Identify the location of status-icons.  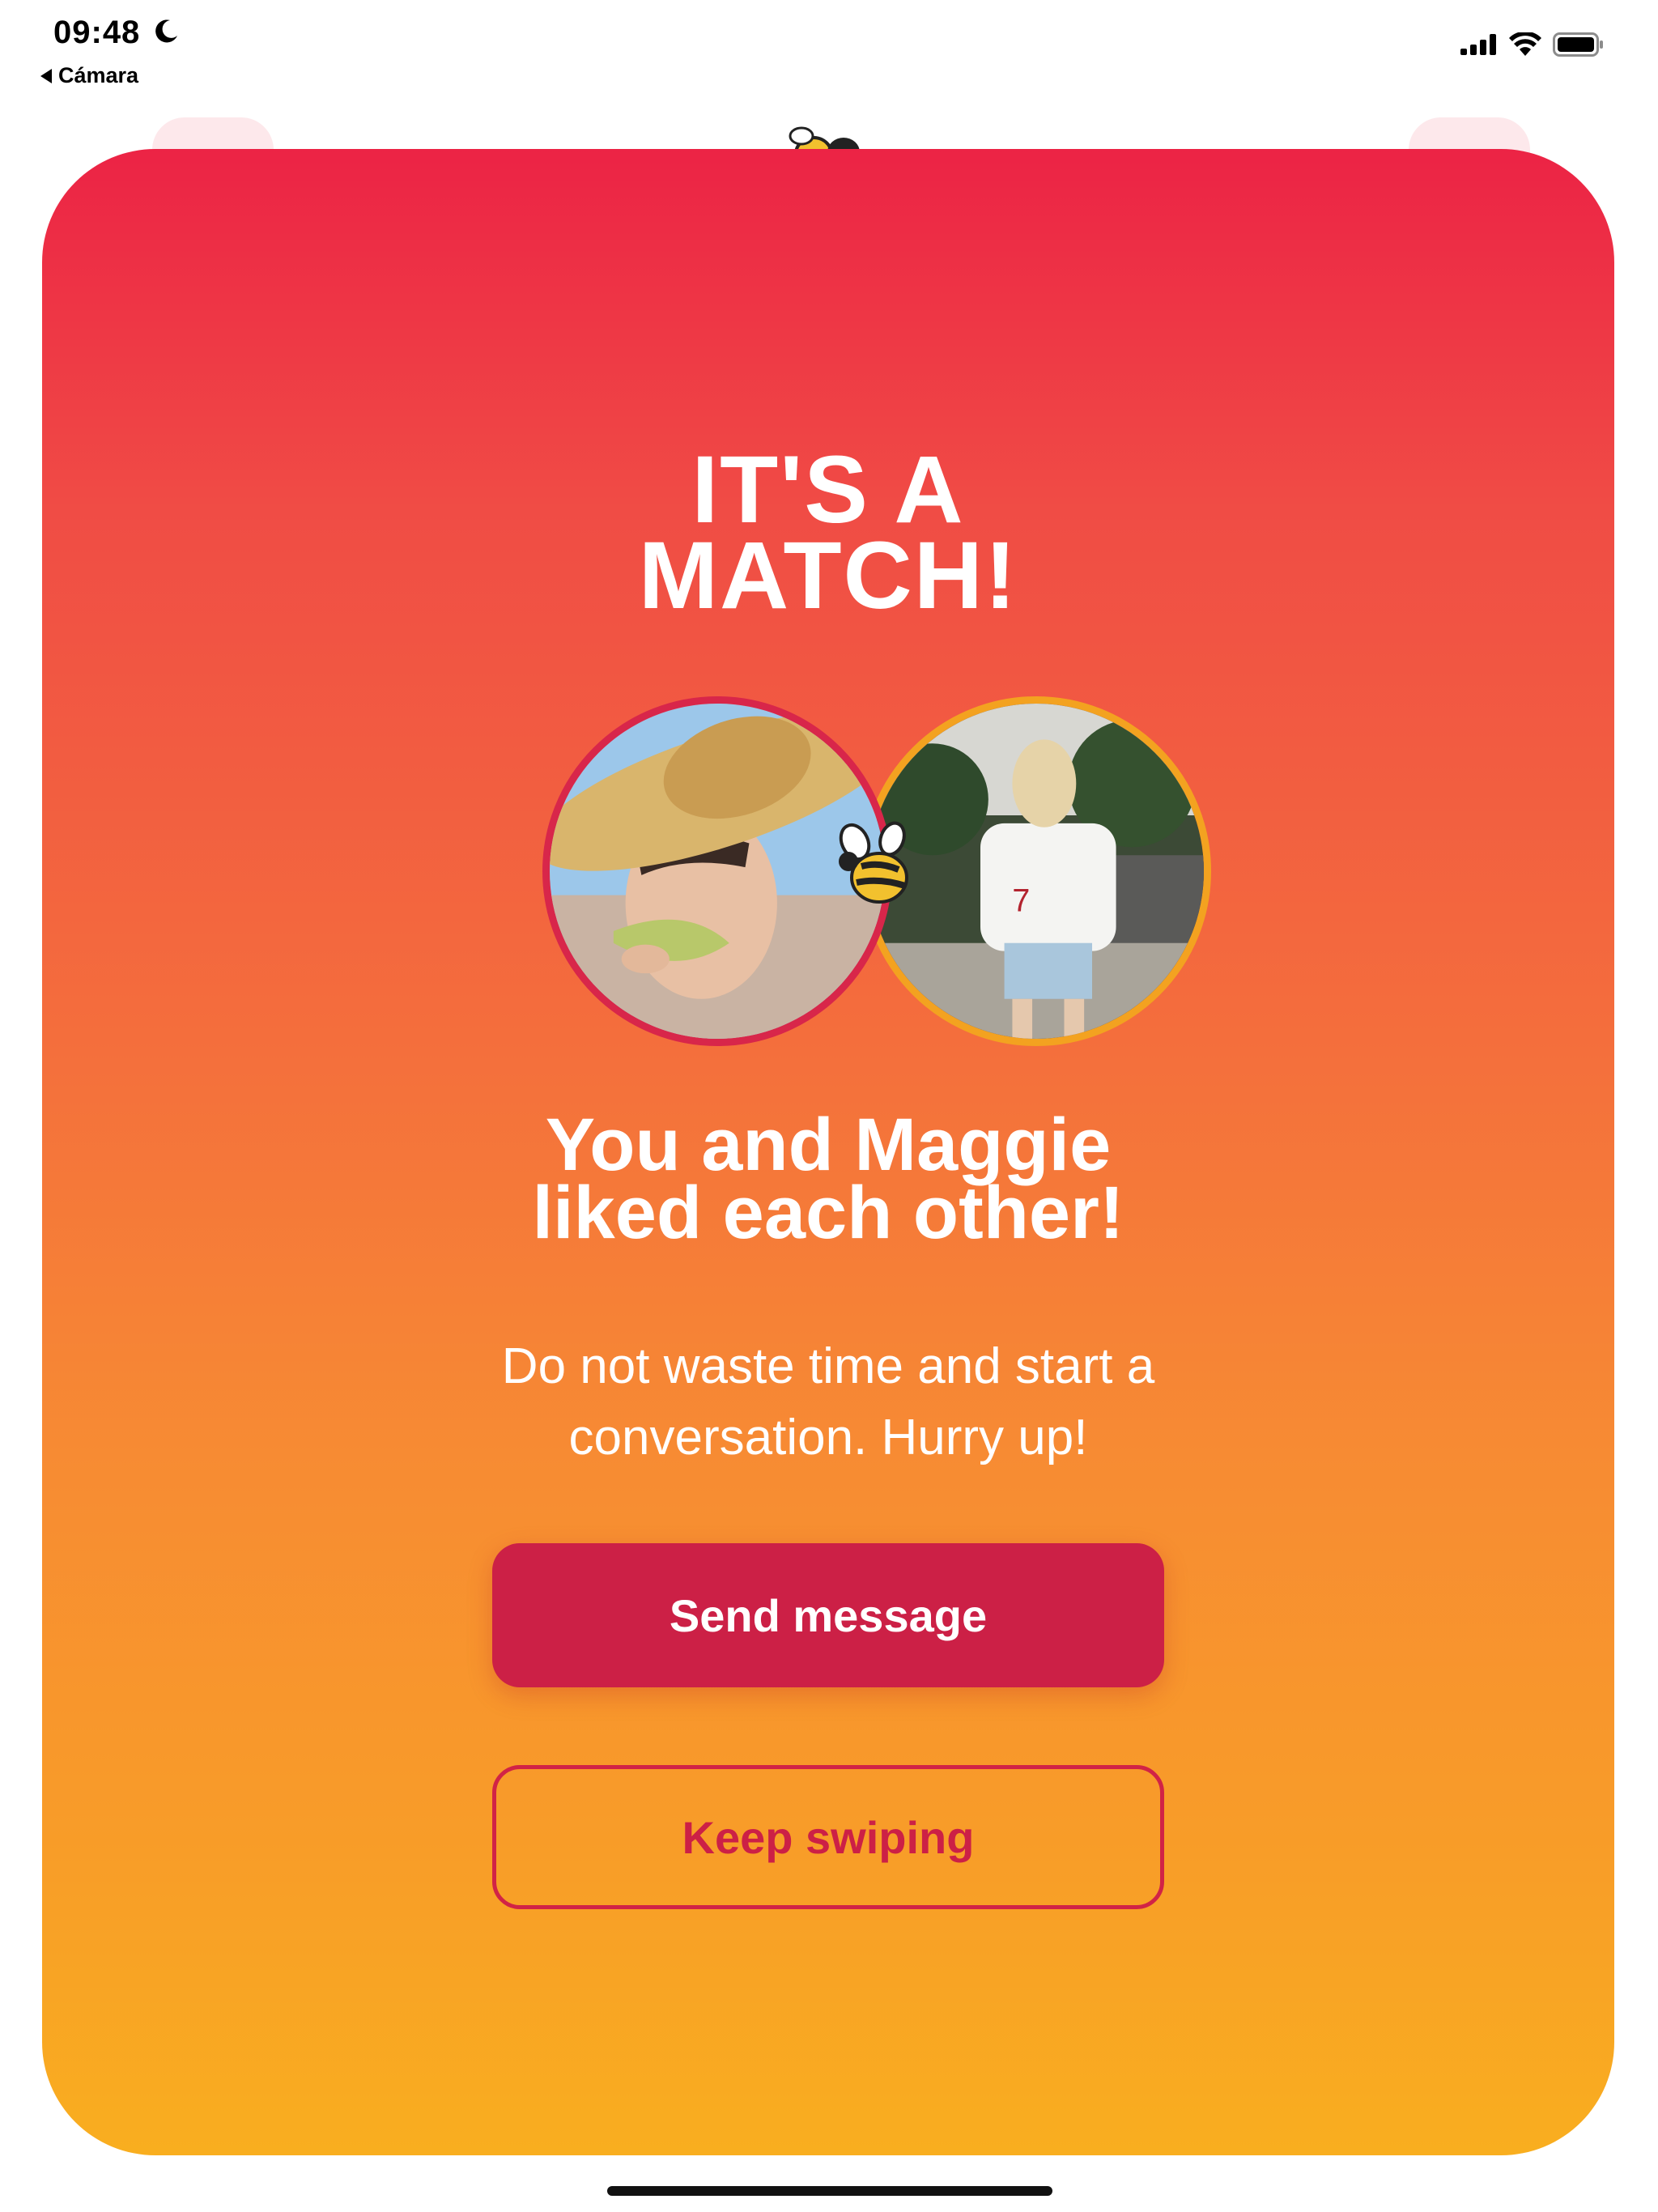
(1532, 44).